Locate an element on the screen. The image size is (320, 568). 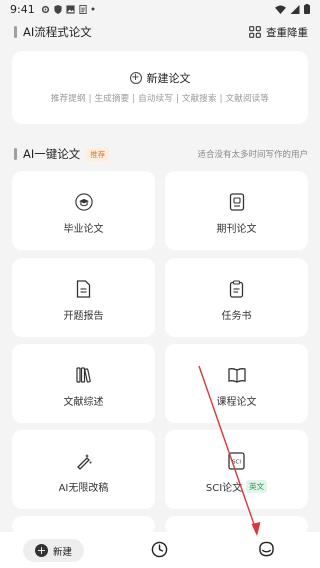
card-label: 文献综述 is located at coordinates (83, 402).